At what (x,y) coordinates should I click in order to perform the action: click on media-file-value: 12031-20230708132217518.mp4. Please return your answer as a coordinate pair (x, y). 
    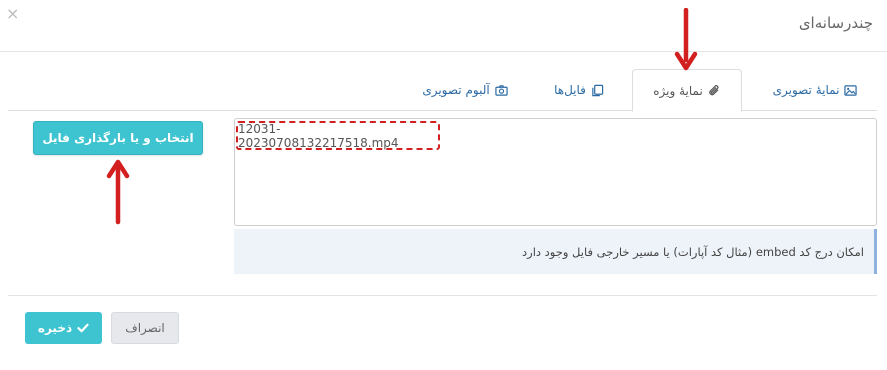
    Looking at the image, I should click on (338, 135).